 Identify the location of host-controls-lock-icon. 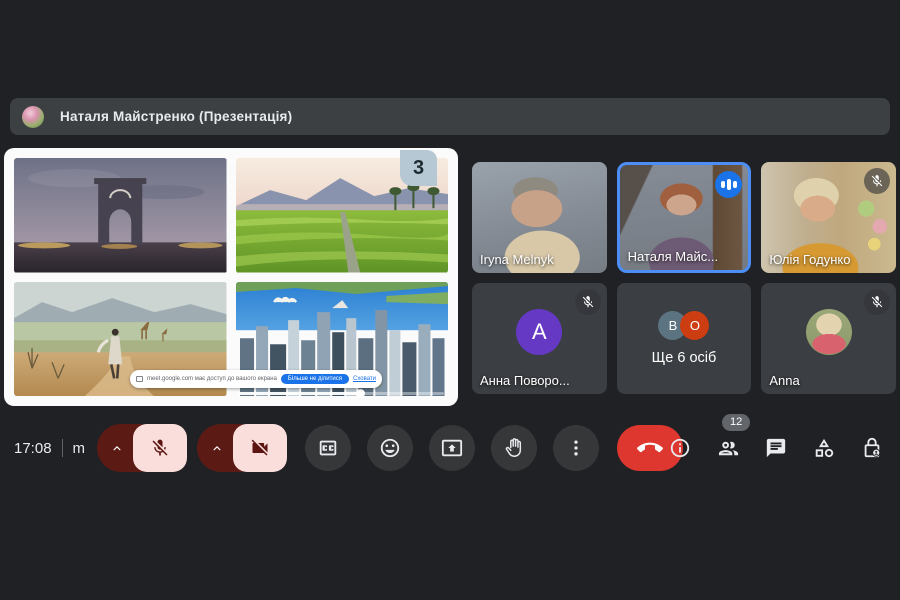
(872, 447).